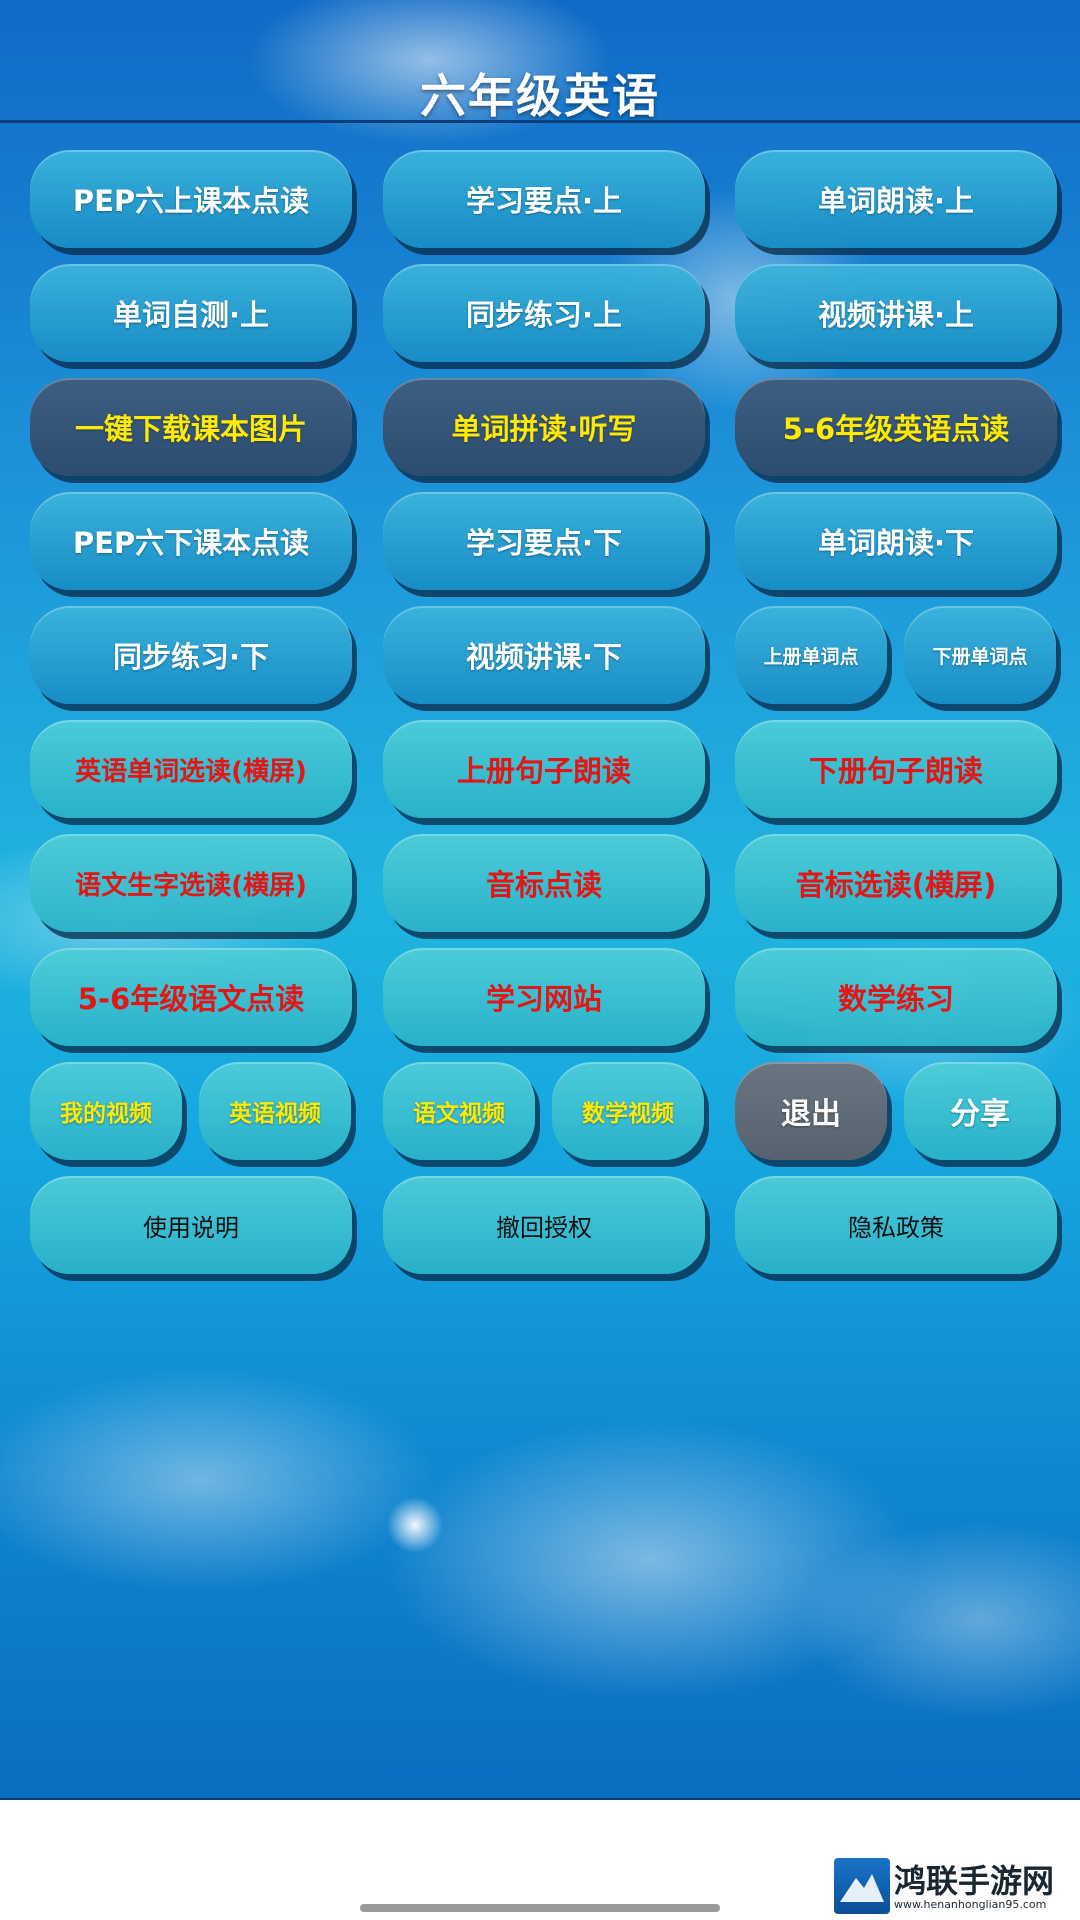 The image size is (1080, 1920). I want to click on chinese-videos-button: 语文视频, so click(459, 1111).